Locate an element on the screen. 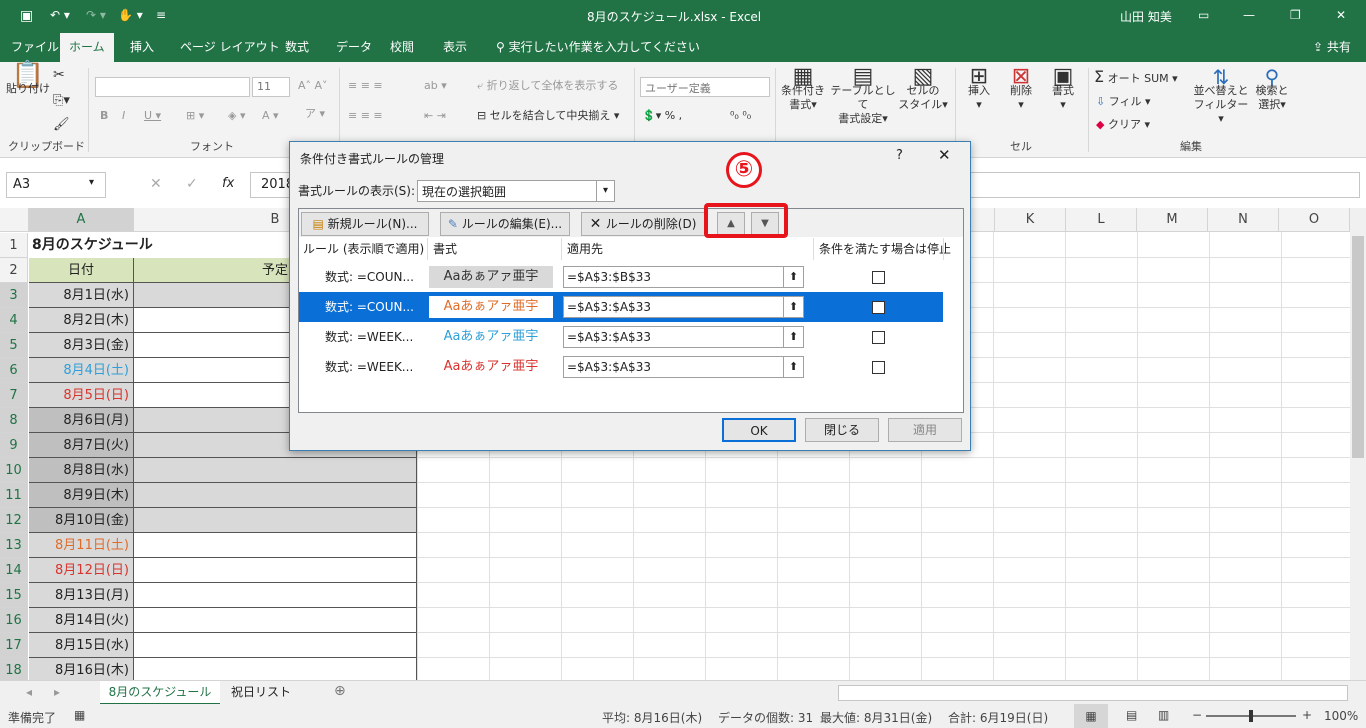  bold-button: B is located at coordinates (104, 116).